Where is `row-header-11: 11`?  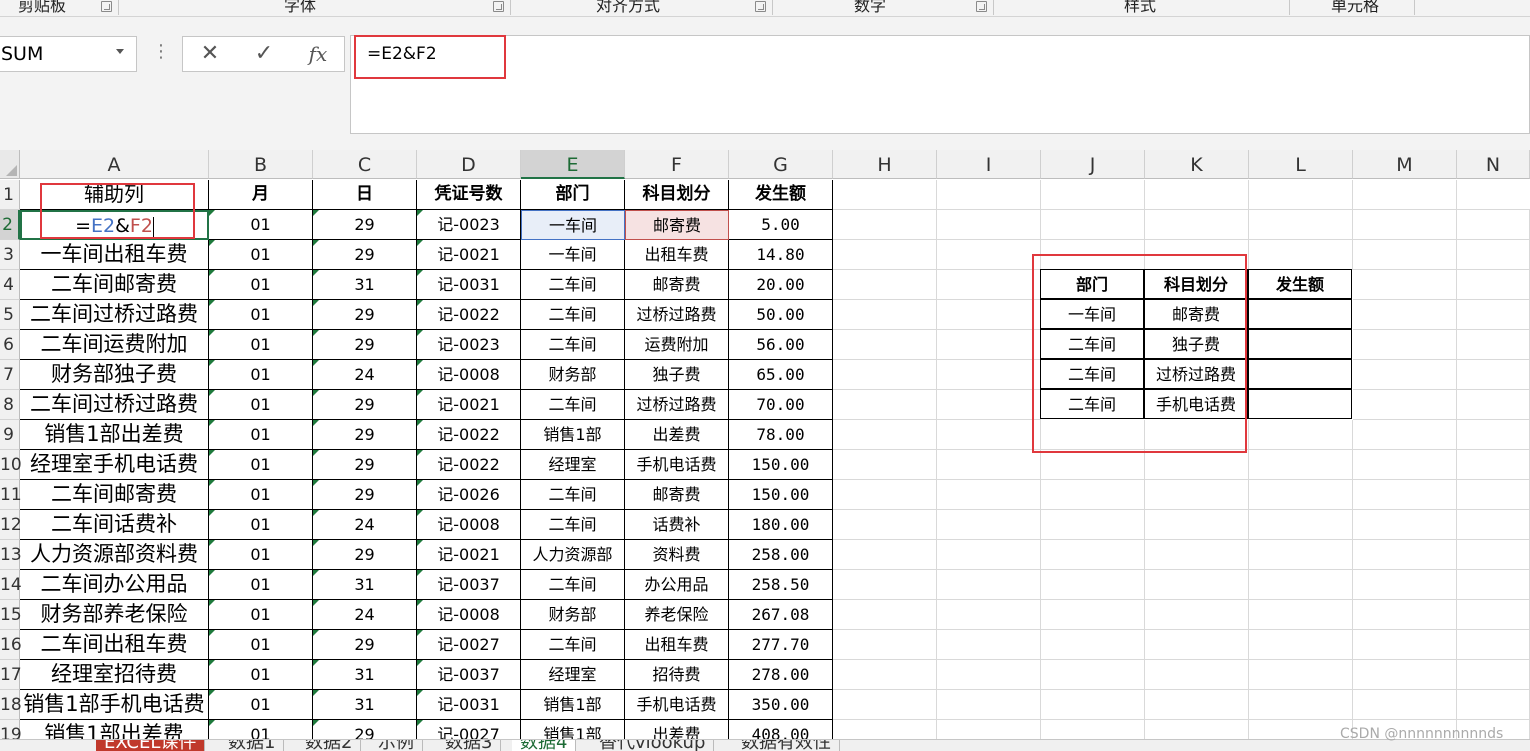
row-header-11: 11 is located at coordinates (11, 495).